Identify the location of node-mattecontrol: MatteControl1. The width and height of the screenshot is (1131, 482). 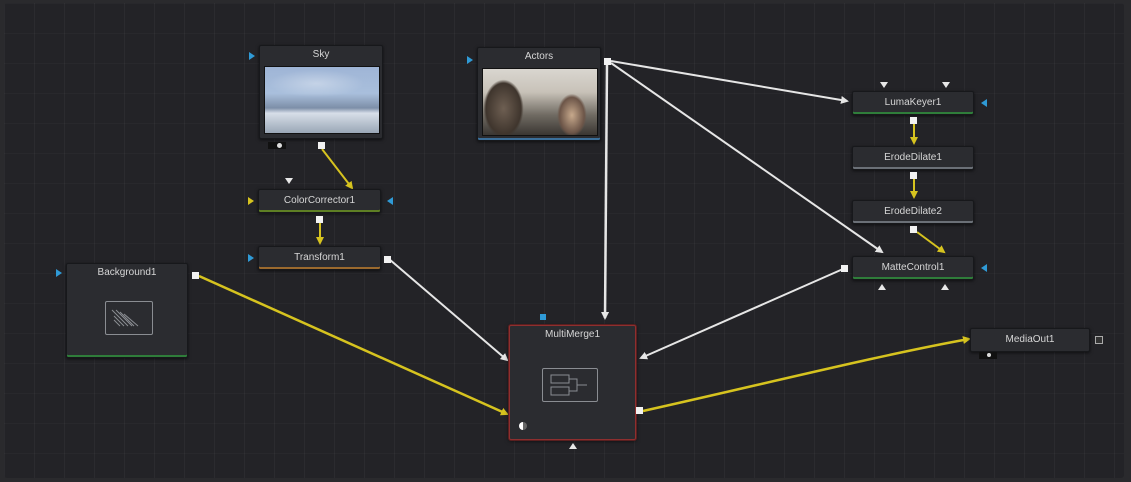
(913, 268).